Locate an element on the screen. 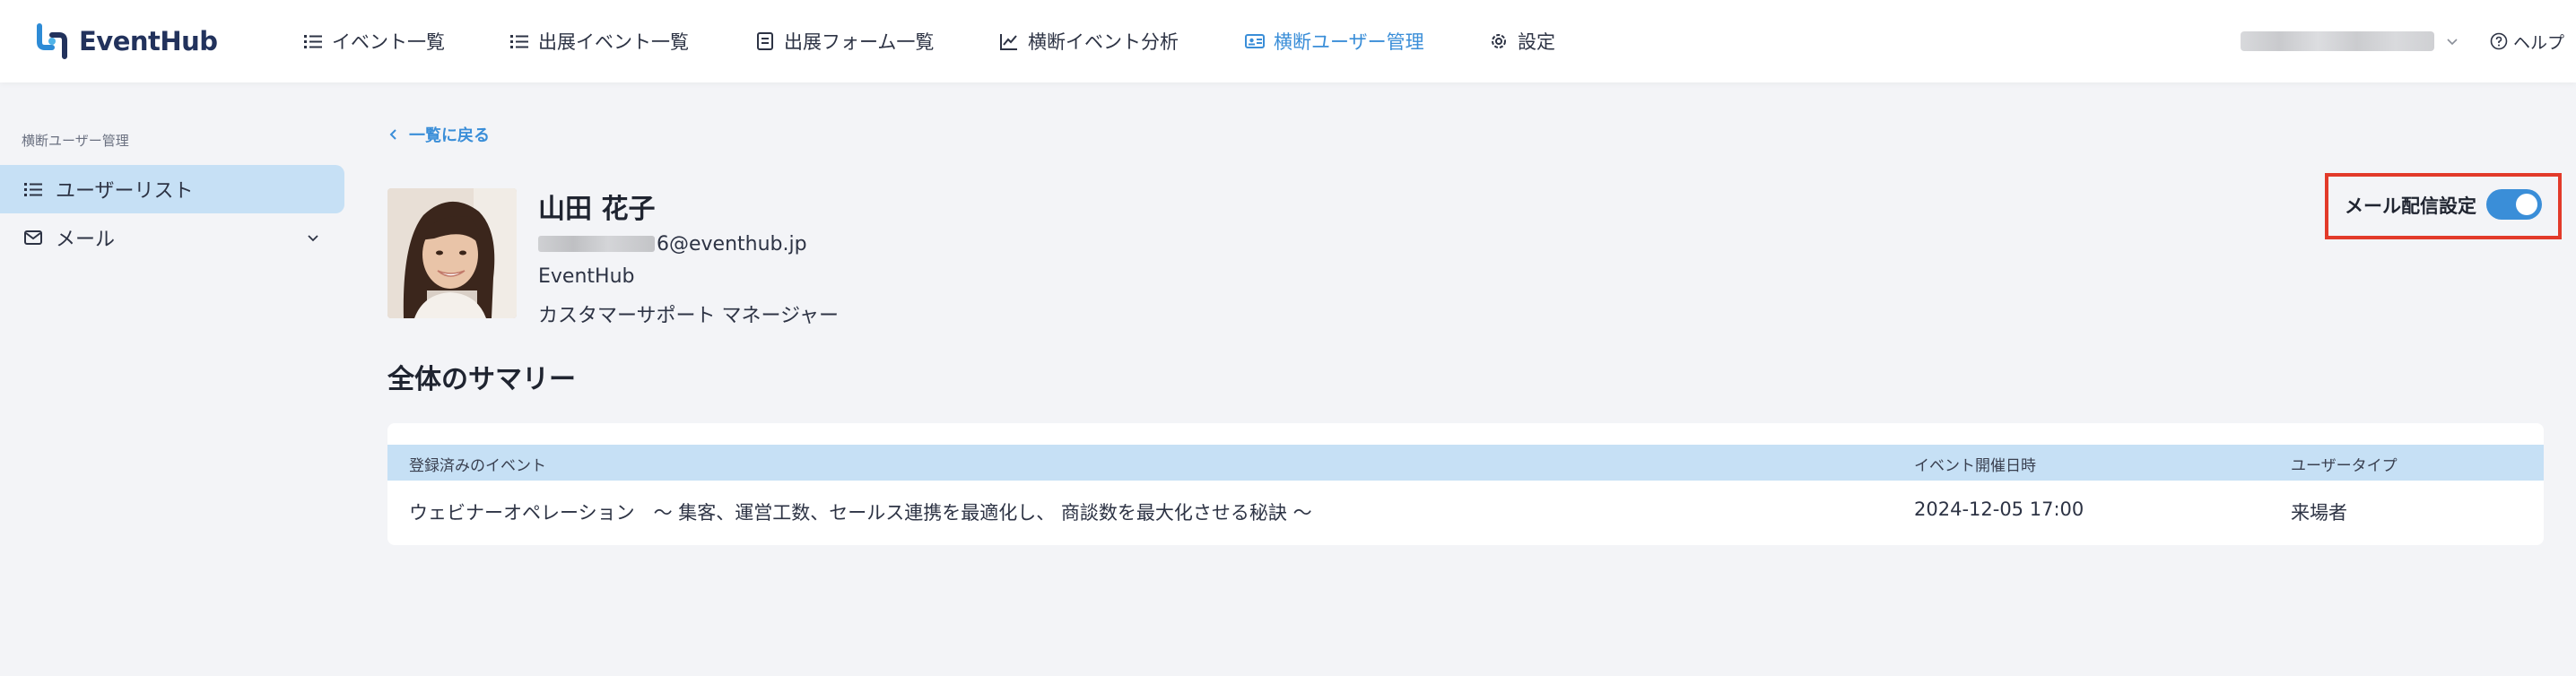  user-photo is located at coordinates (452, 253).